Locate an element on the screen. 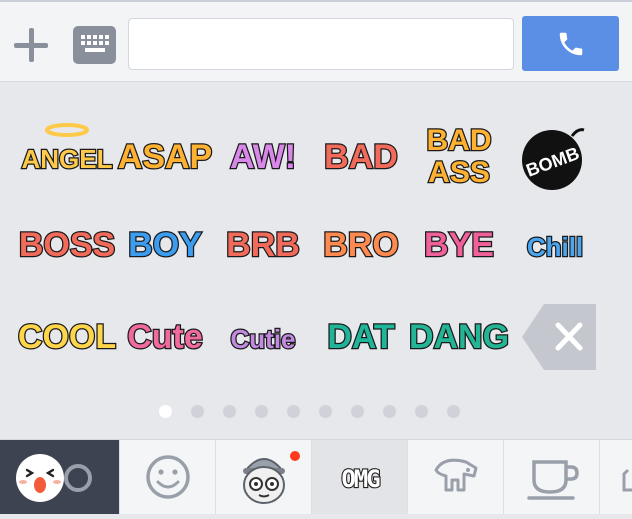  sticker-asap-label: ASAP is located at coordinates (165, 157).